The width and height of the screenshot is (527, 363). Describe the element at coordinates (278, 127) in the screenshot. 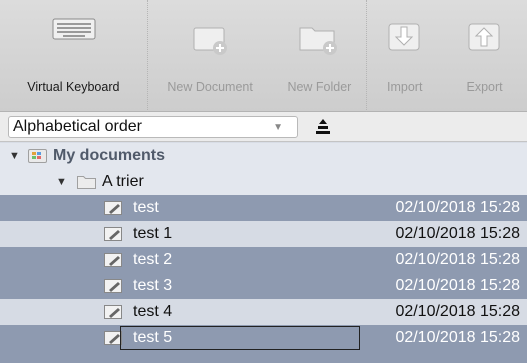

I see `chevron-down-icon: ▼` at that location.